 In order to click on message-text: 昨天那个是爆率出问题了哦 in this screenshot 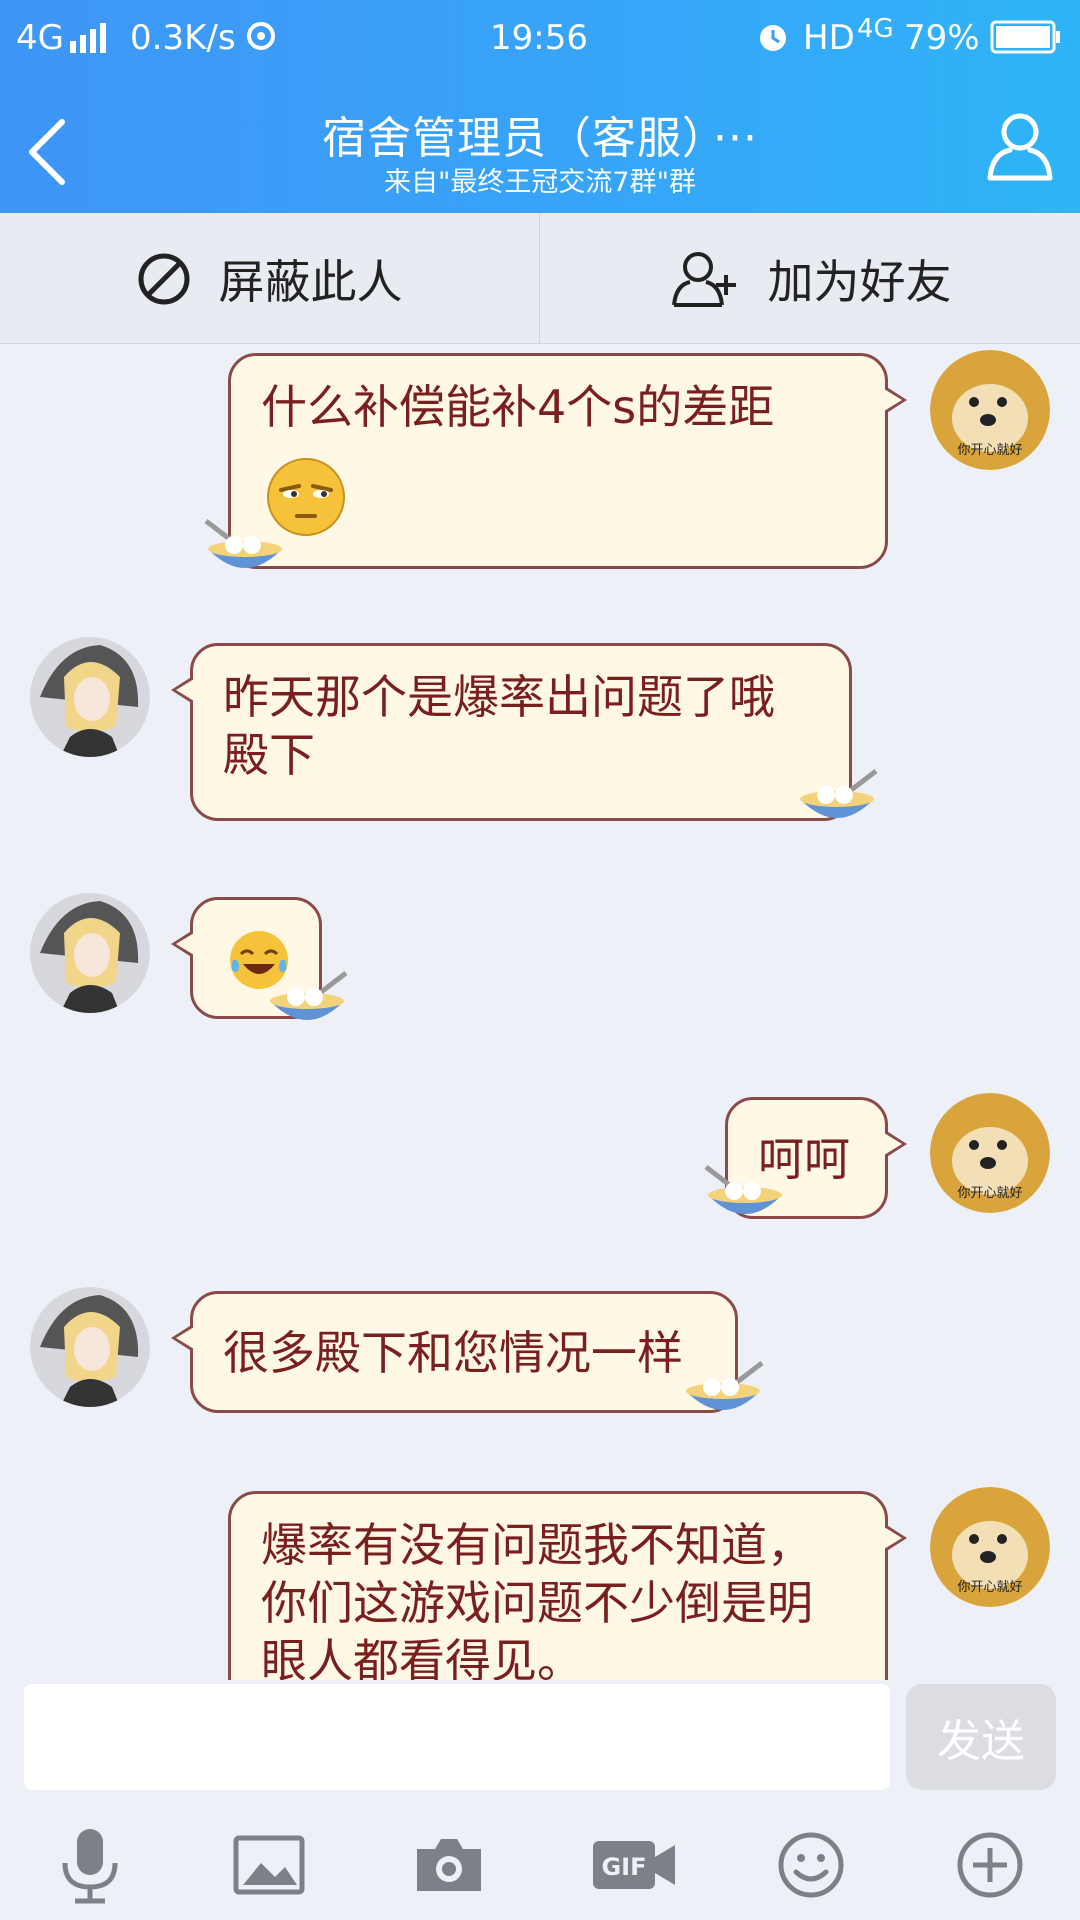, I will do `click(499, 697)`.